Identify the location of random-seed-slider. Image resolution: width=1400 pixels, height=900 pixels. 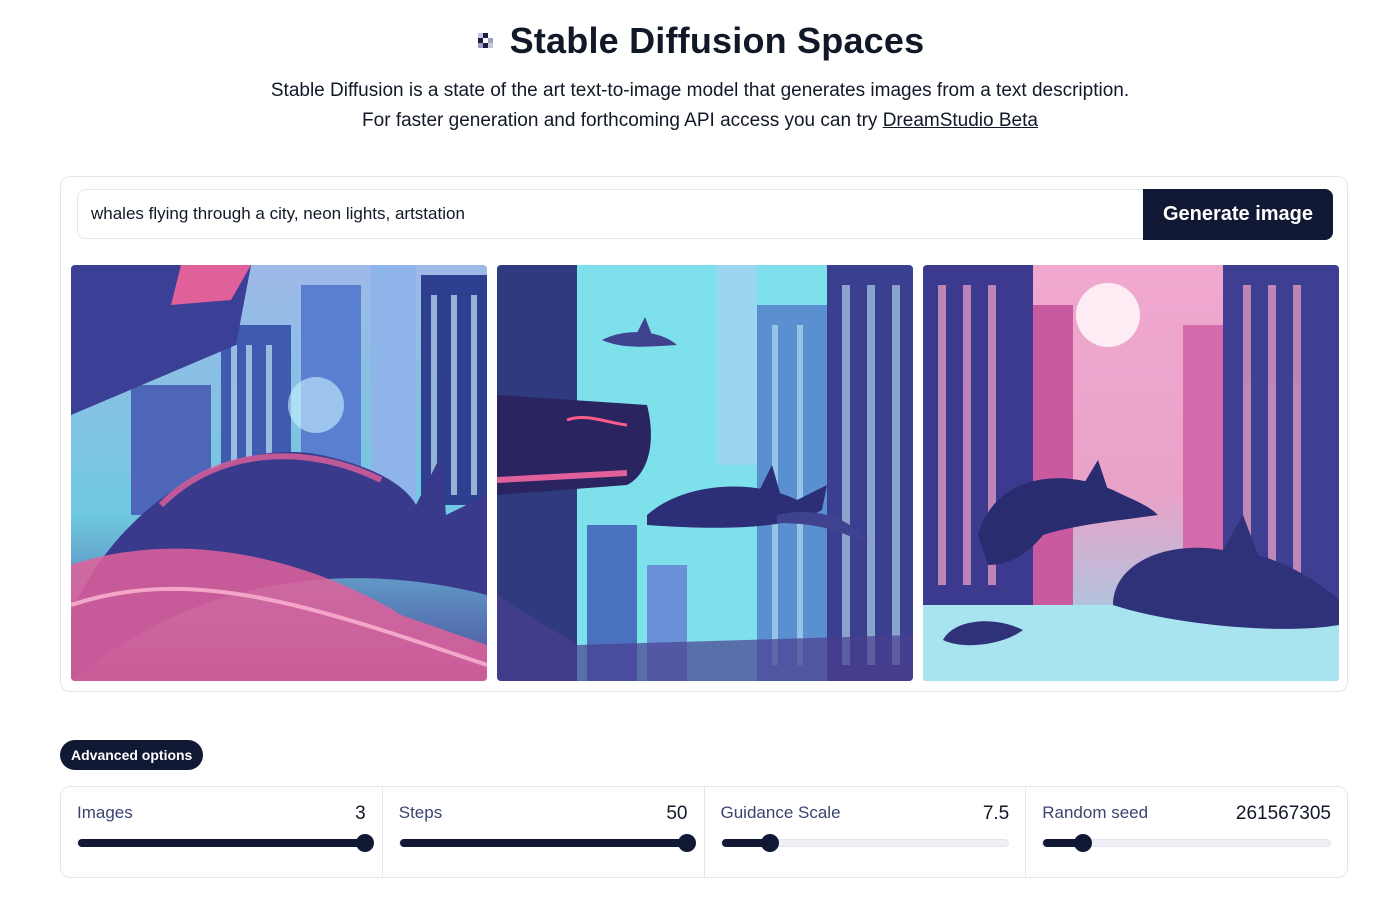
(1186, 843).